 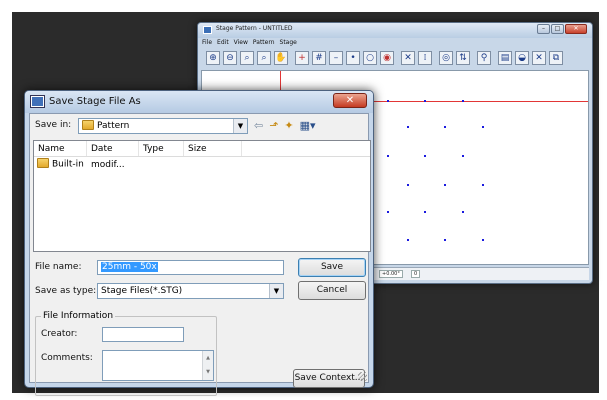 What do you see at coordinates (199, 102) in the screenshot?
I see `dialog-titlebar: Save Stage File As ✕` at bounding box center [199, 102].